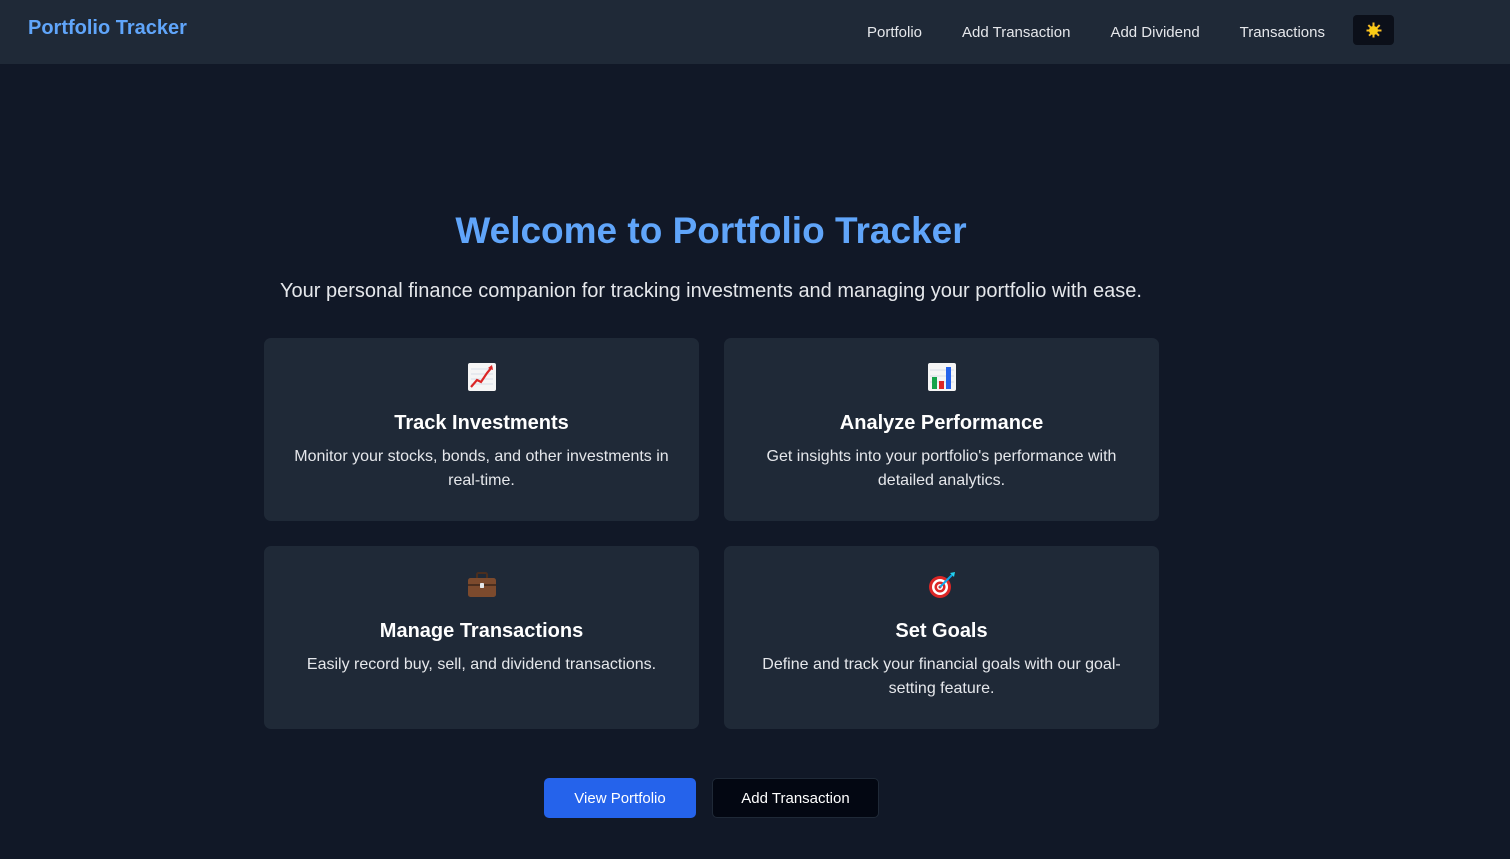 This screenshot has height=859, width=1510. I want to click on page-title: Welcome to Portfolio Tracker, so click(711, 230).